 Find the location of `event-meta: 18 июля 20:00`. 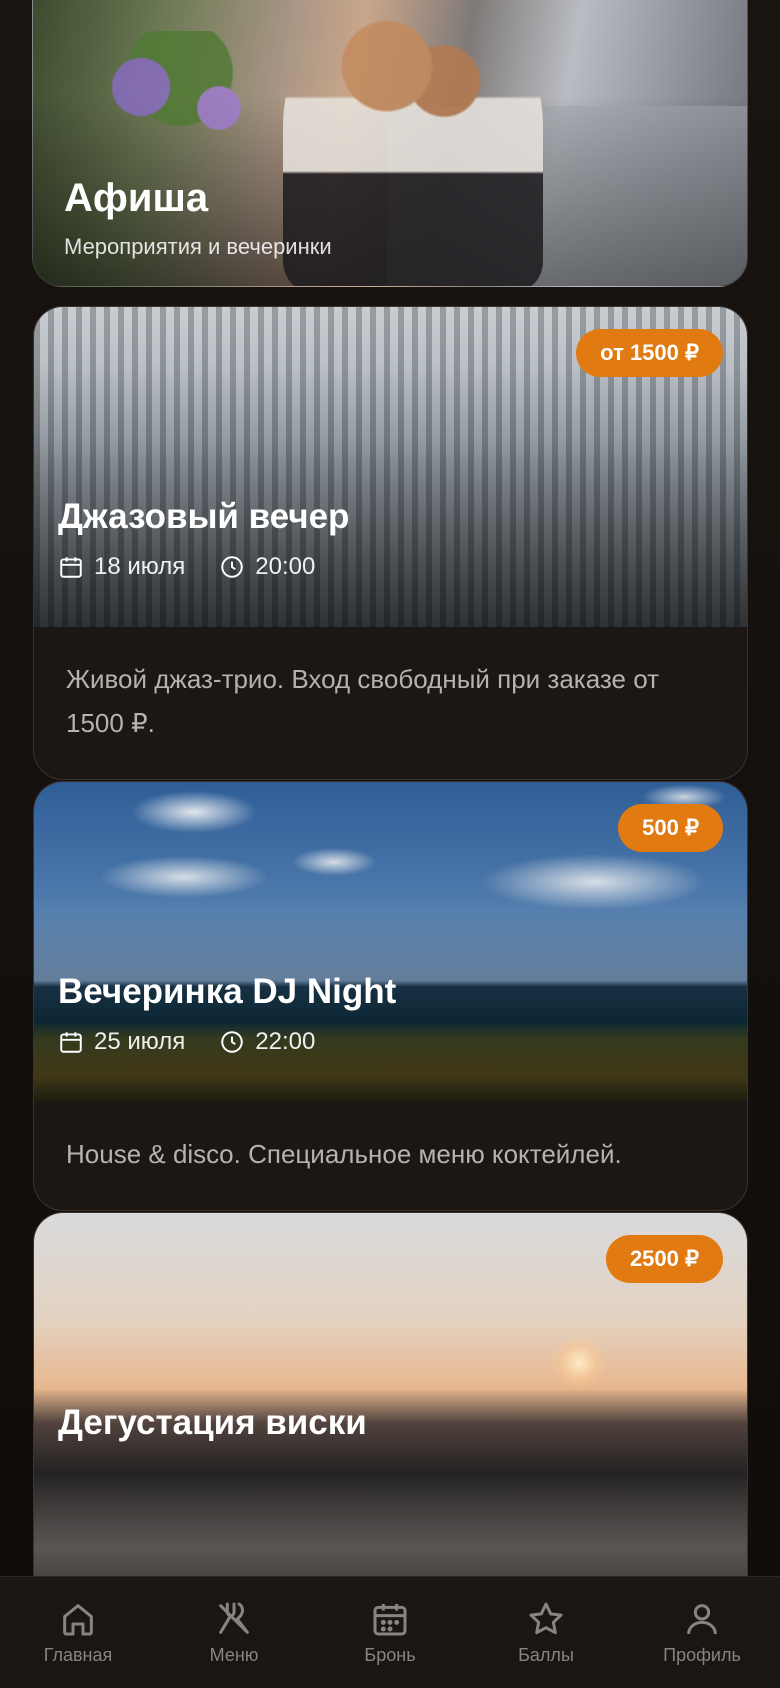

event-meta: 18 июля 20:00 is located at coordinates (186, 567).